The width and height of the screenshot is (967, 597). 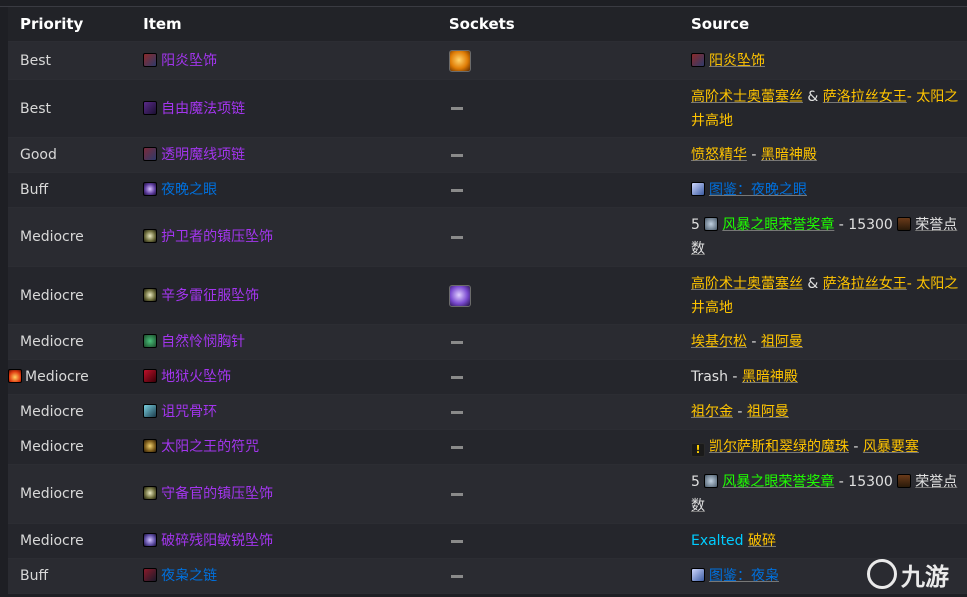 I want to click on top-border, so click(x=483, y=3).